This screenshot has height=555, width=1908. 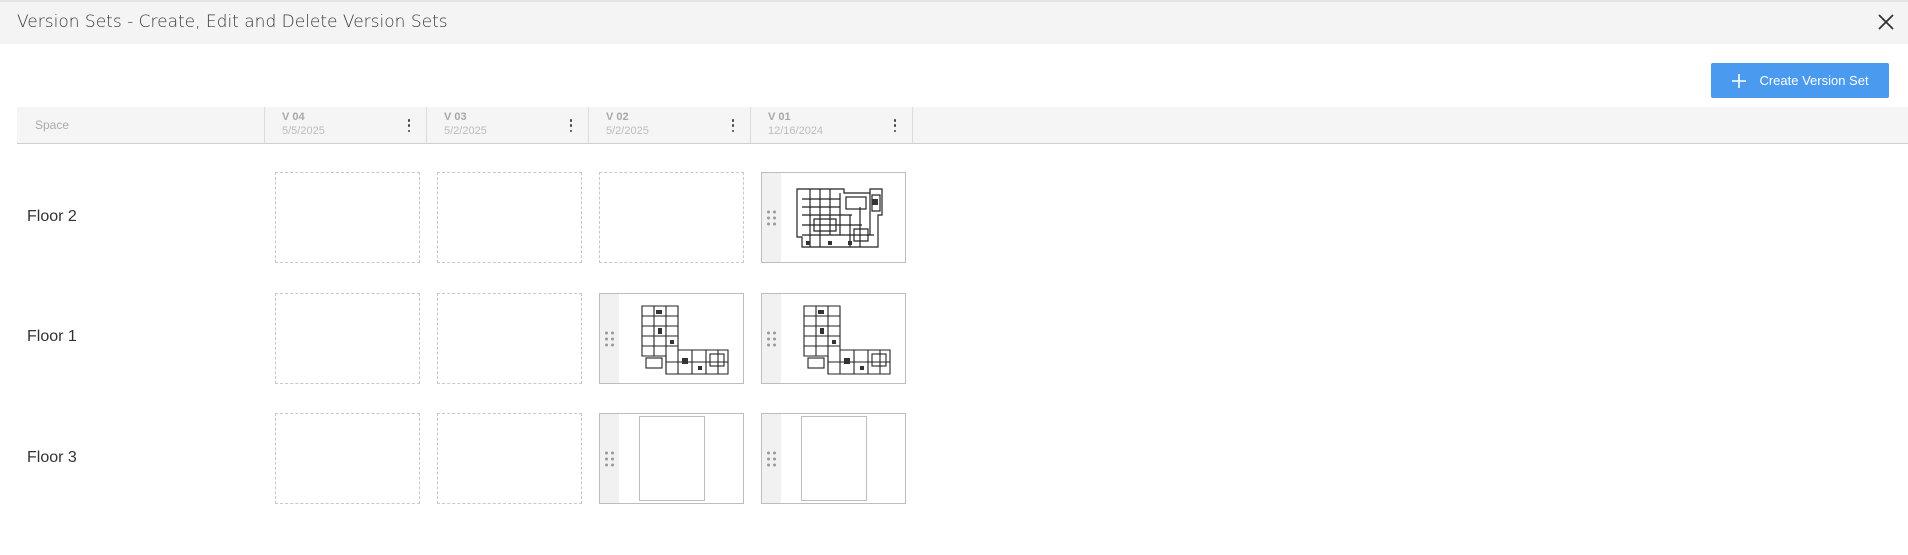 What do you see at coordinates (52, 125) in the screenshot?
I see `space-header-label: Space` at bounding box center [52, 125].